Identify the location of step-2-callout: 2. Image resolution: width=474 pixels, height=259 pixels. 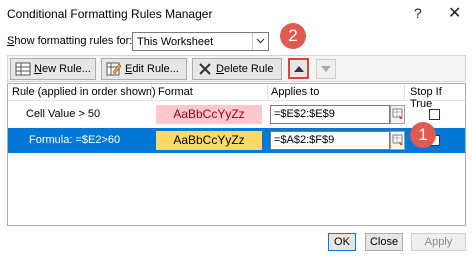
(293, 36).